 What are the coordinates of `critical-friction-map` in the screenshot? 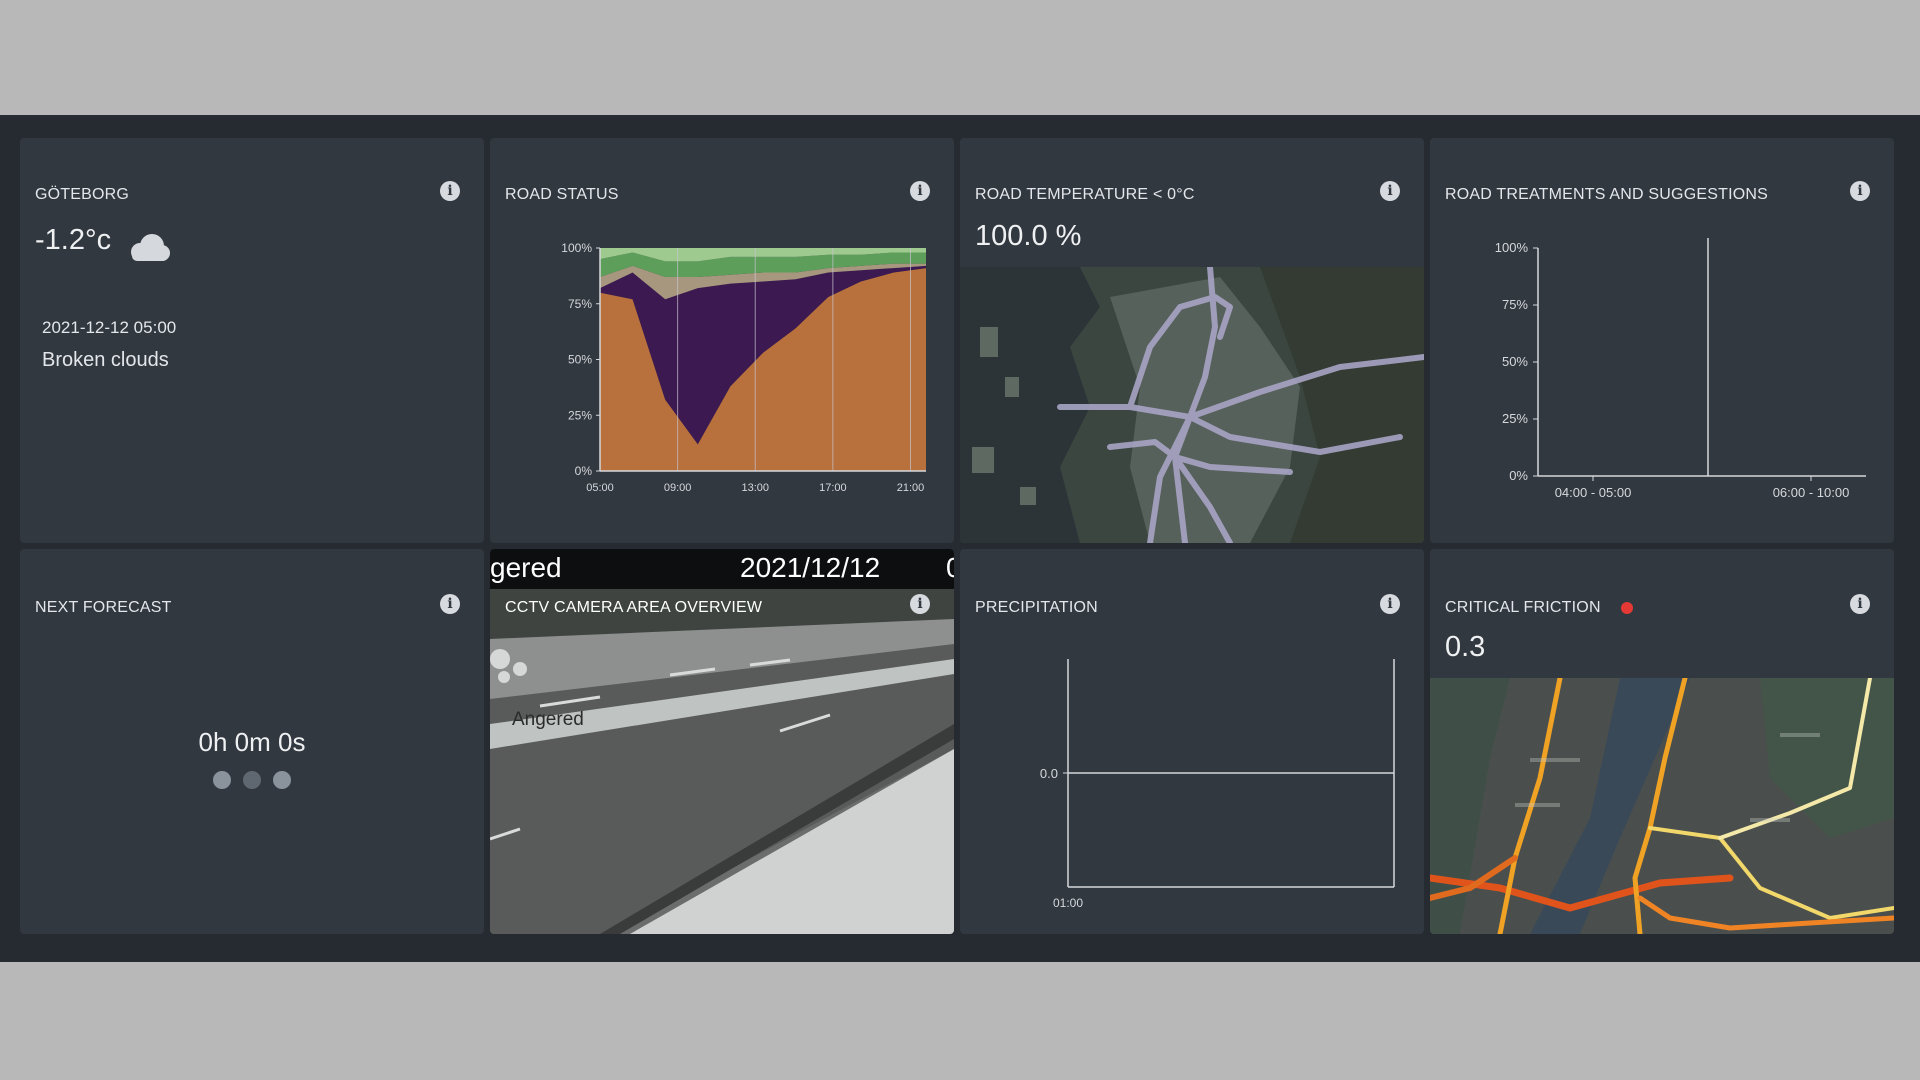 It's located at (1662, 806).